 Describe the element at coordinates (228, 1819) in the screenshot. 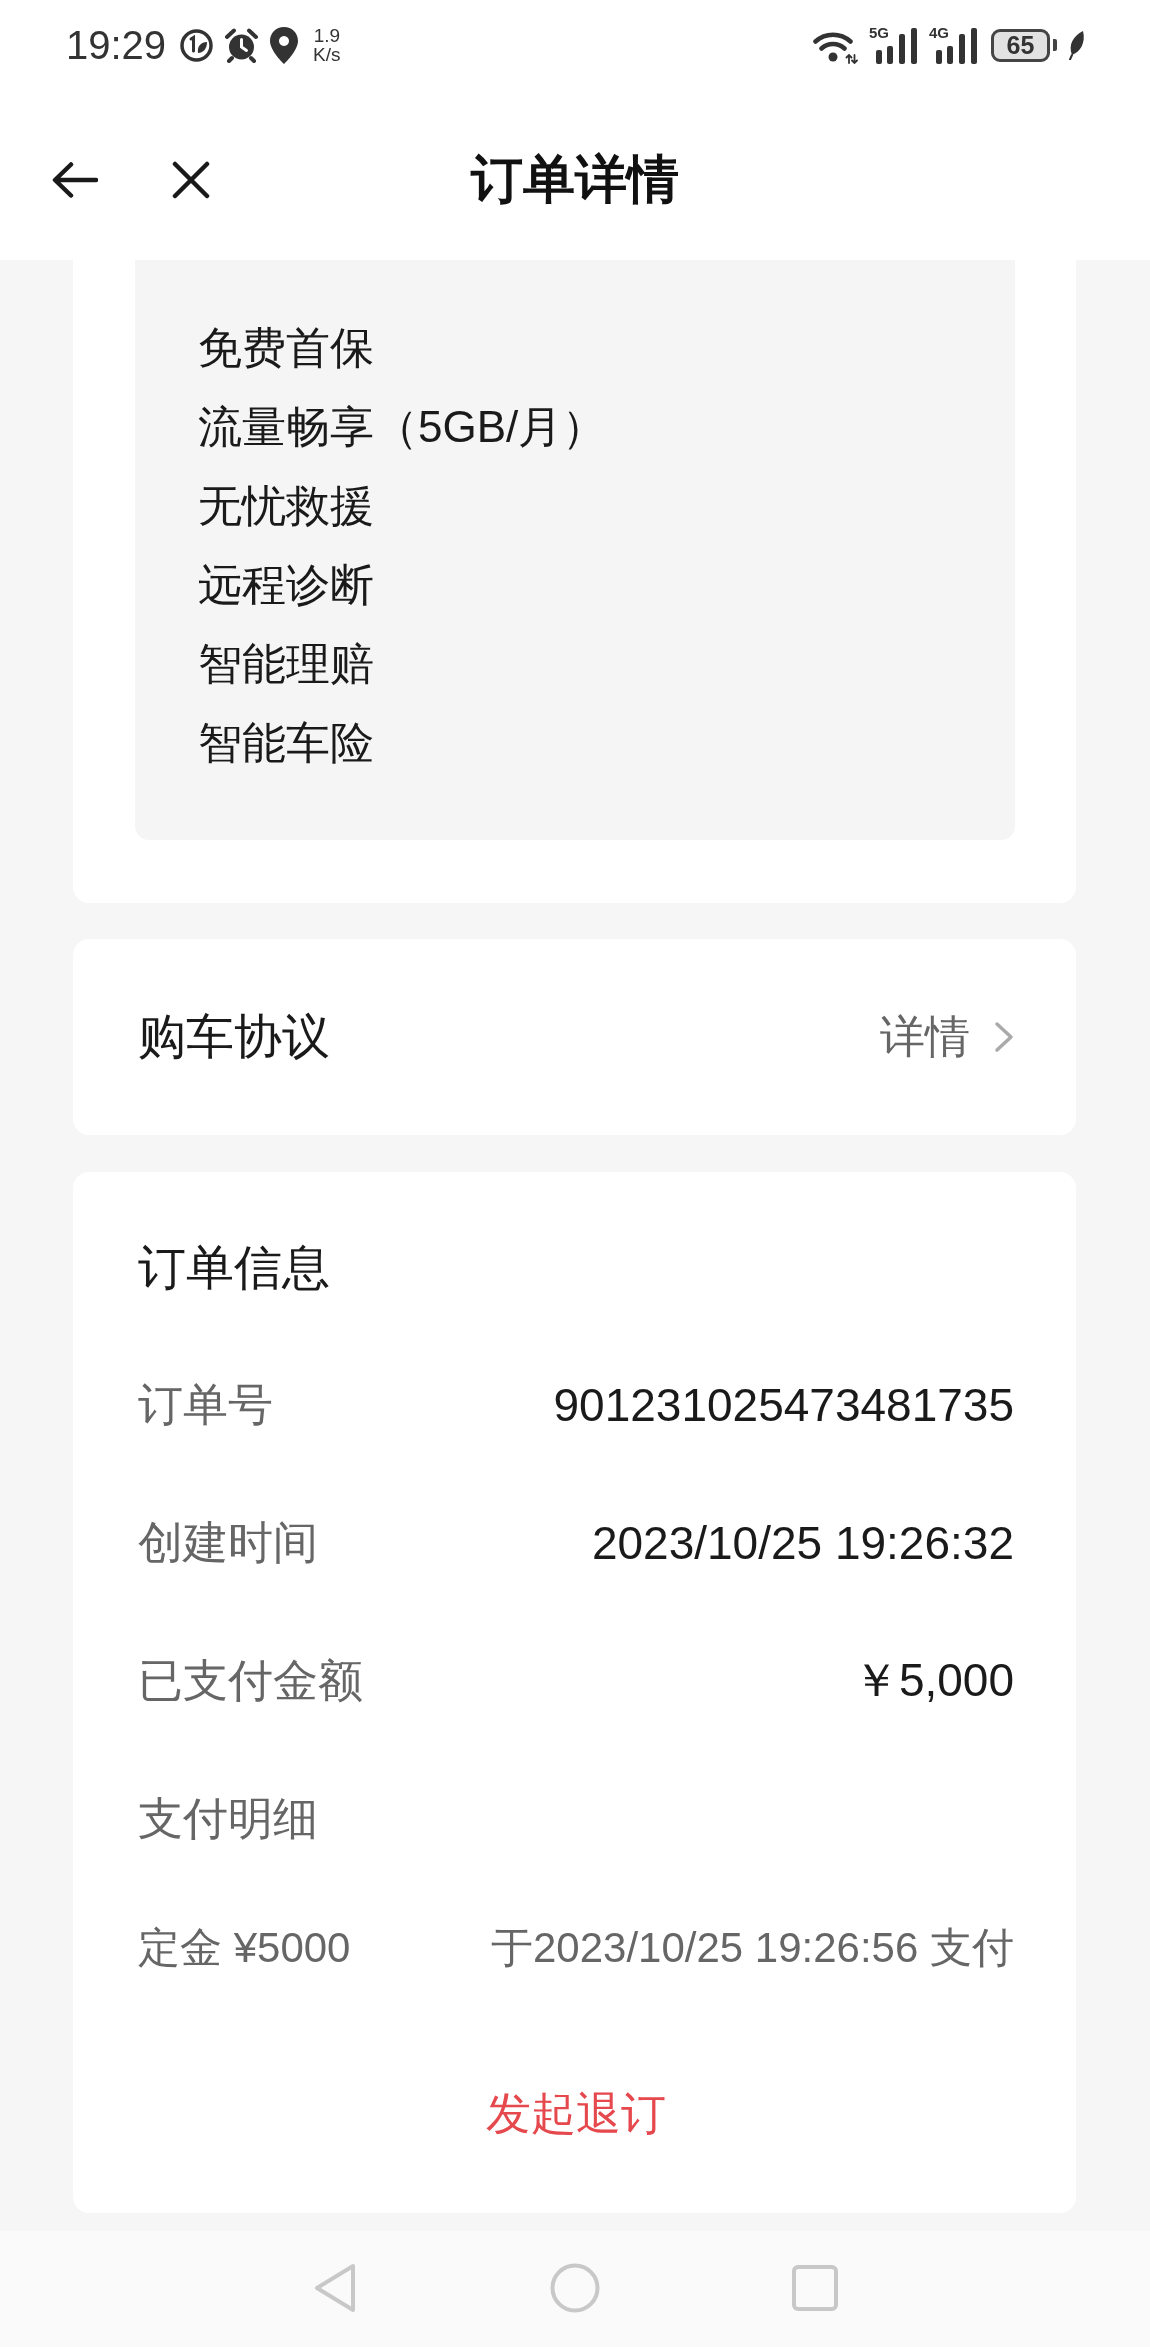

I see `field-label: 支付明细` at that location.